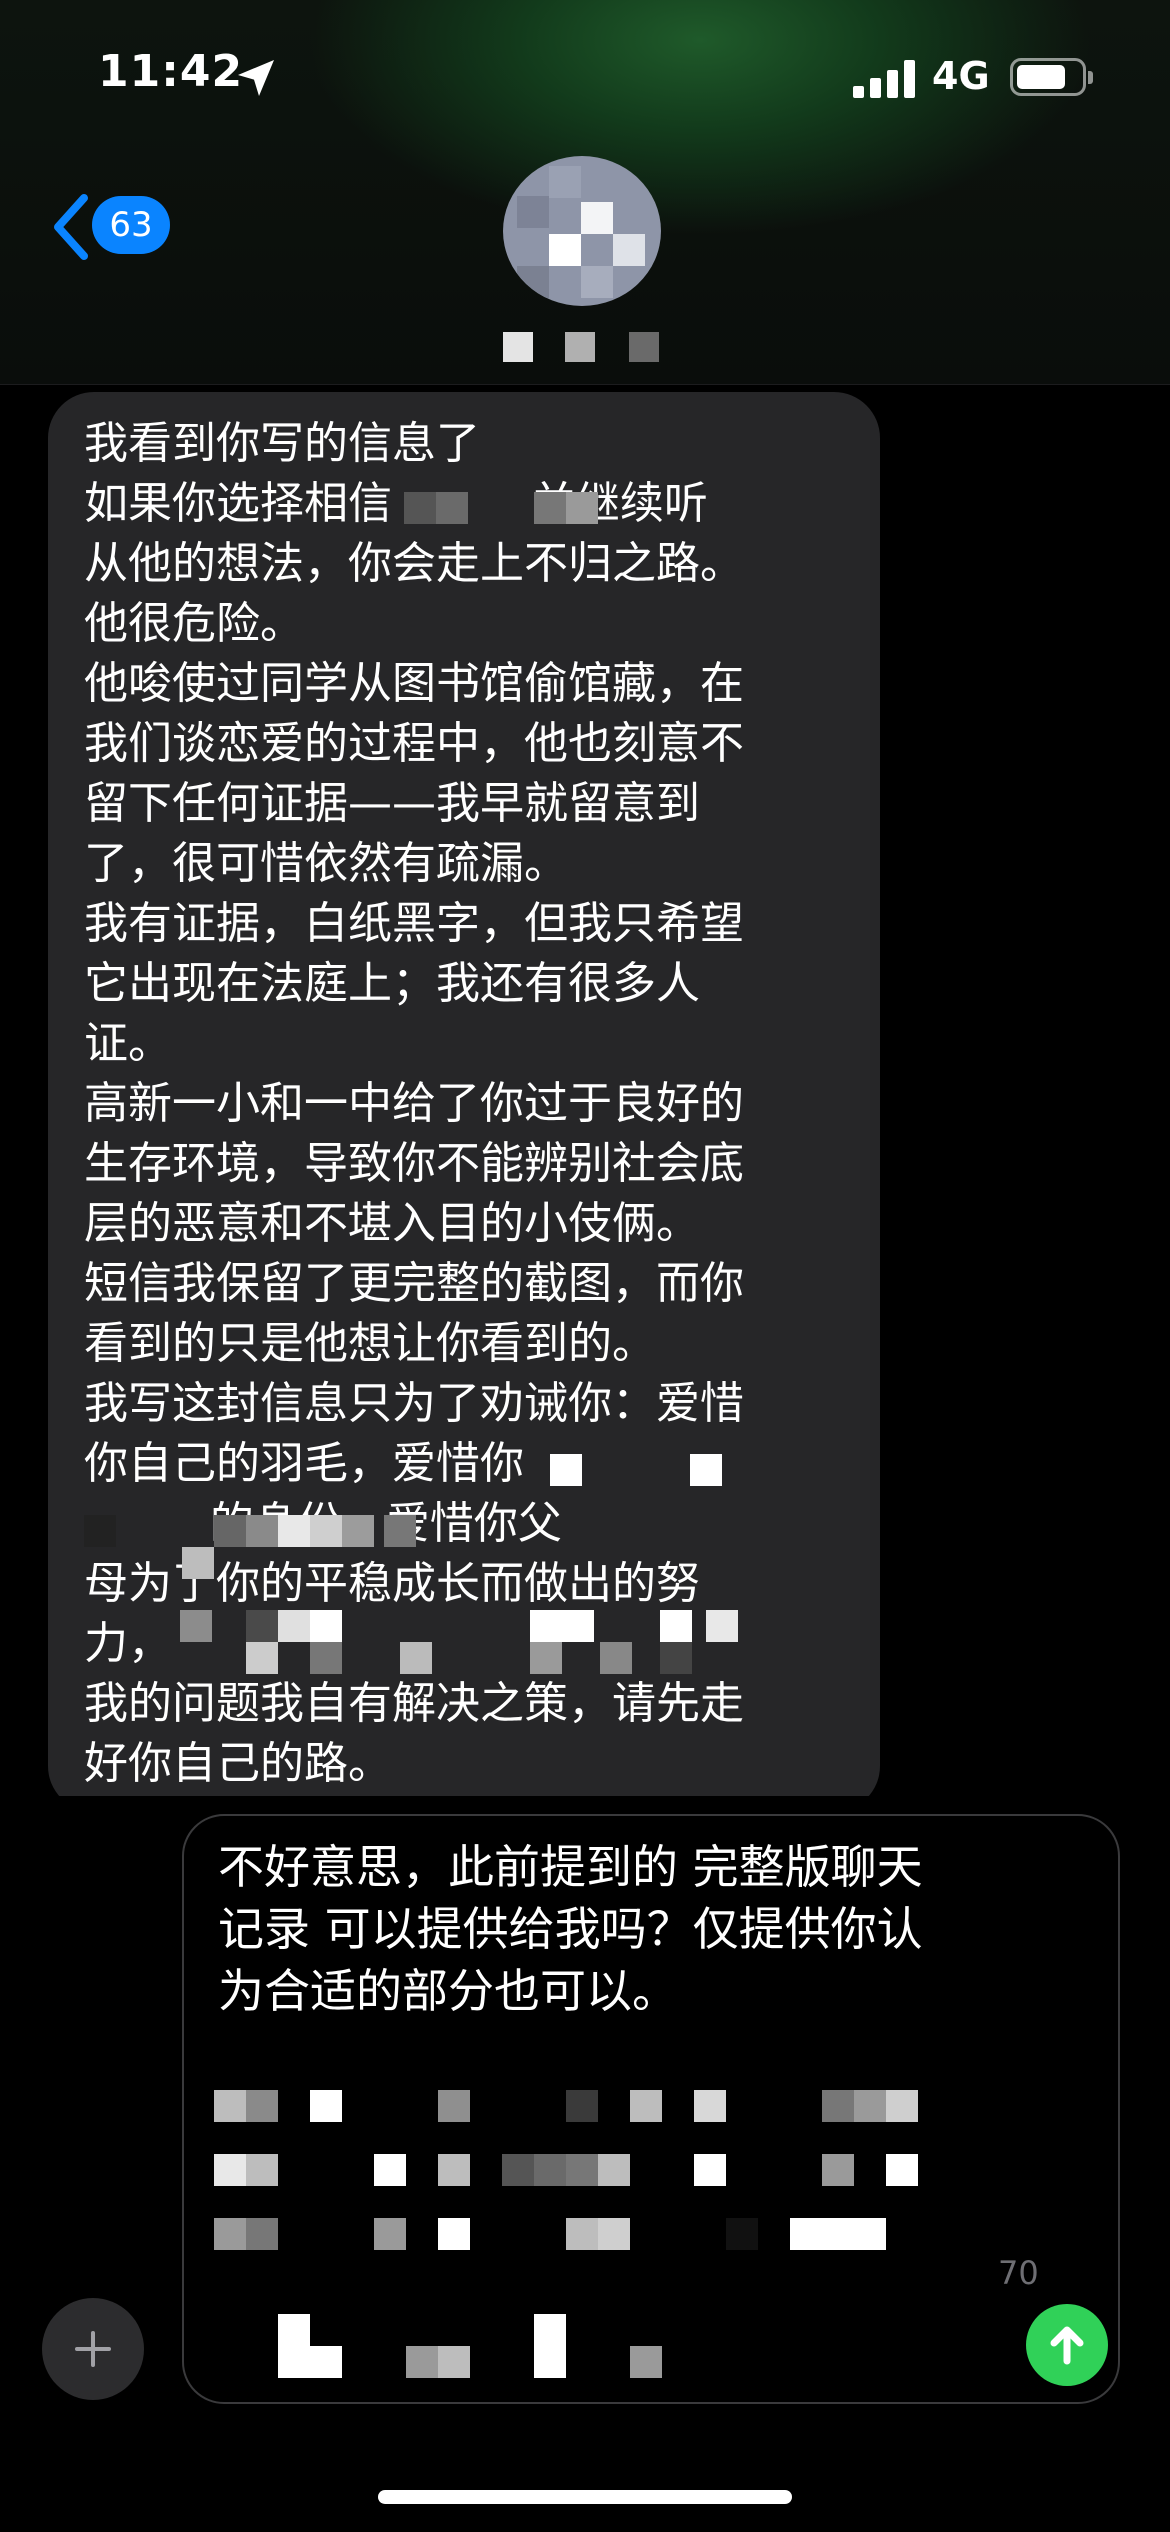  What do you see at coordinates (256, 78) in the screenshot?
I see `location-arrow-icon` at bounding box center [256, 78].